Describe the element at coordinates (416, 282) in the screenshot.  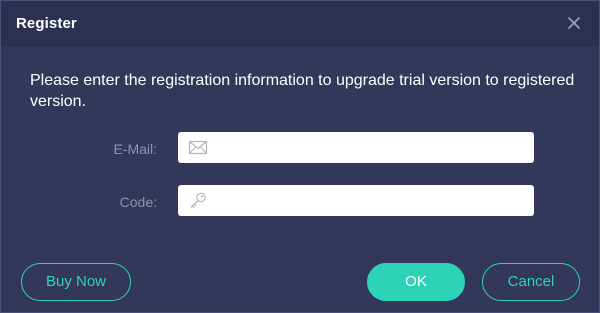
I see `ok-button: OK` at that location.